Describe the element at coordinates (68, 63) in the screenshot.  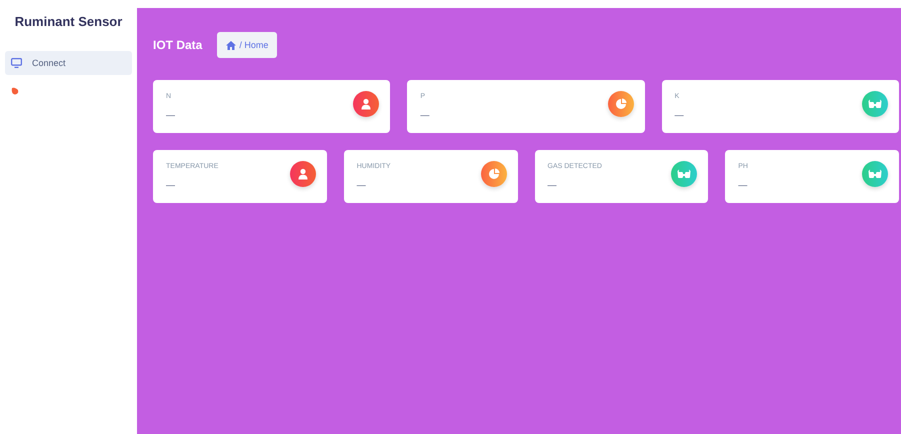
I see `nav-item: Connect` at that location.